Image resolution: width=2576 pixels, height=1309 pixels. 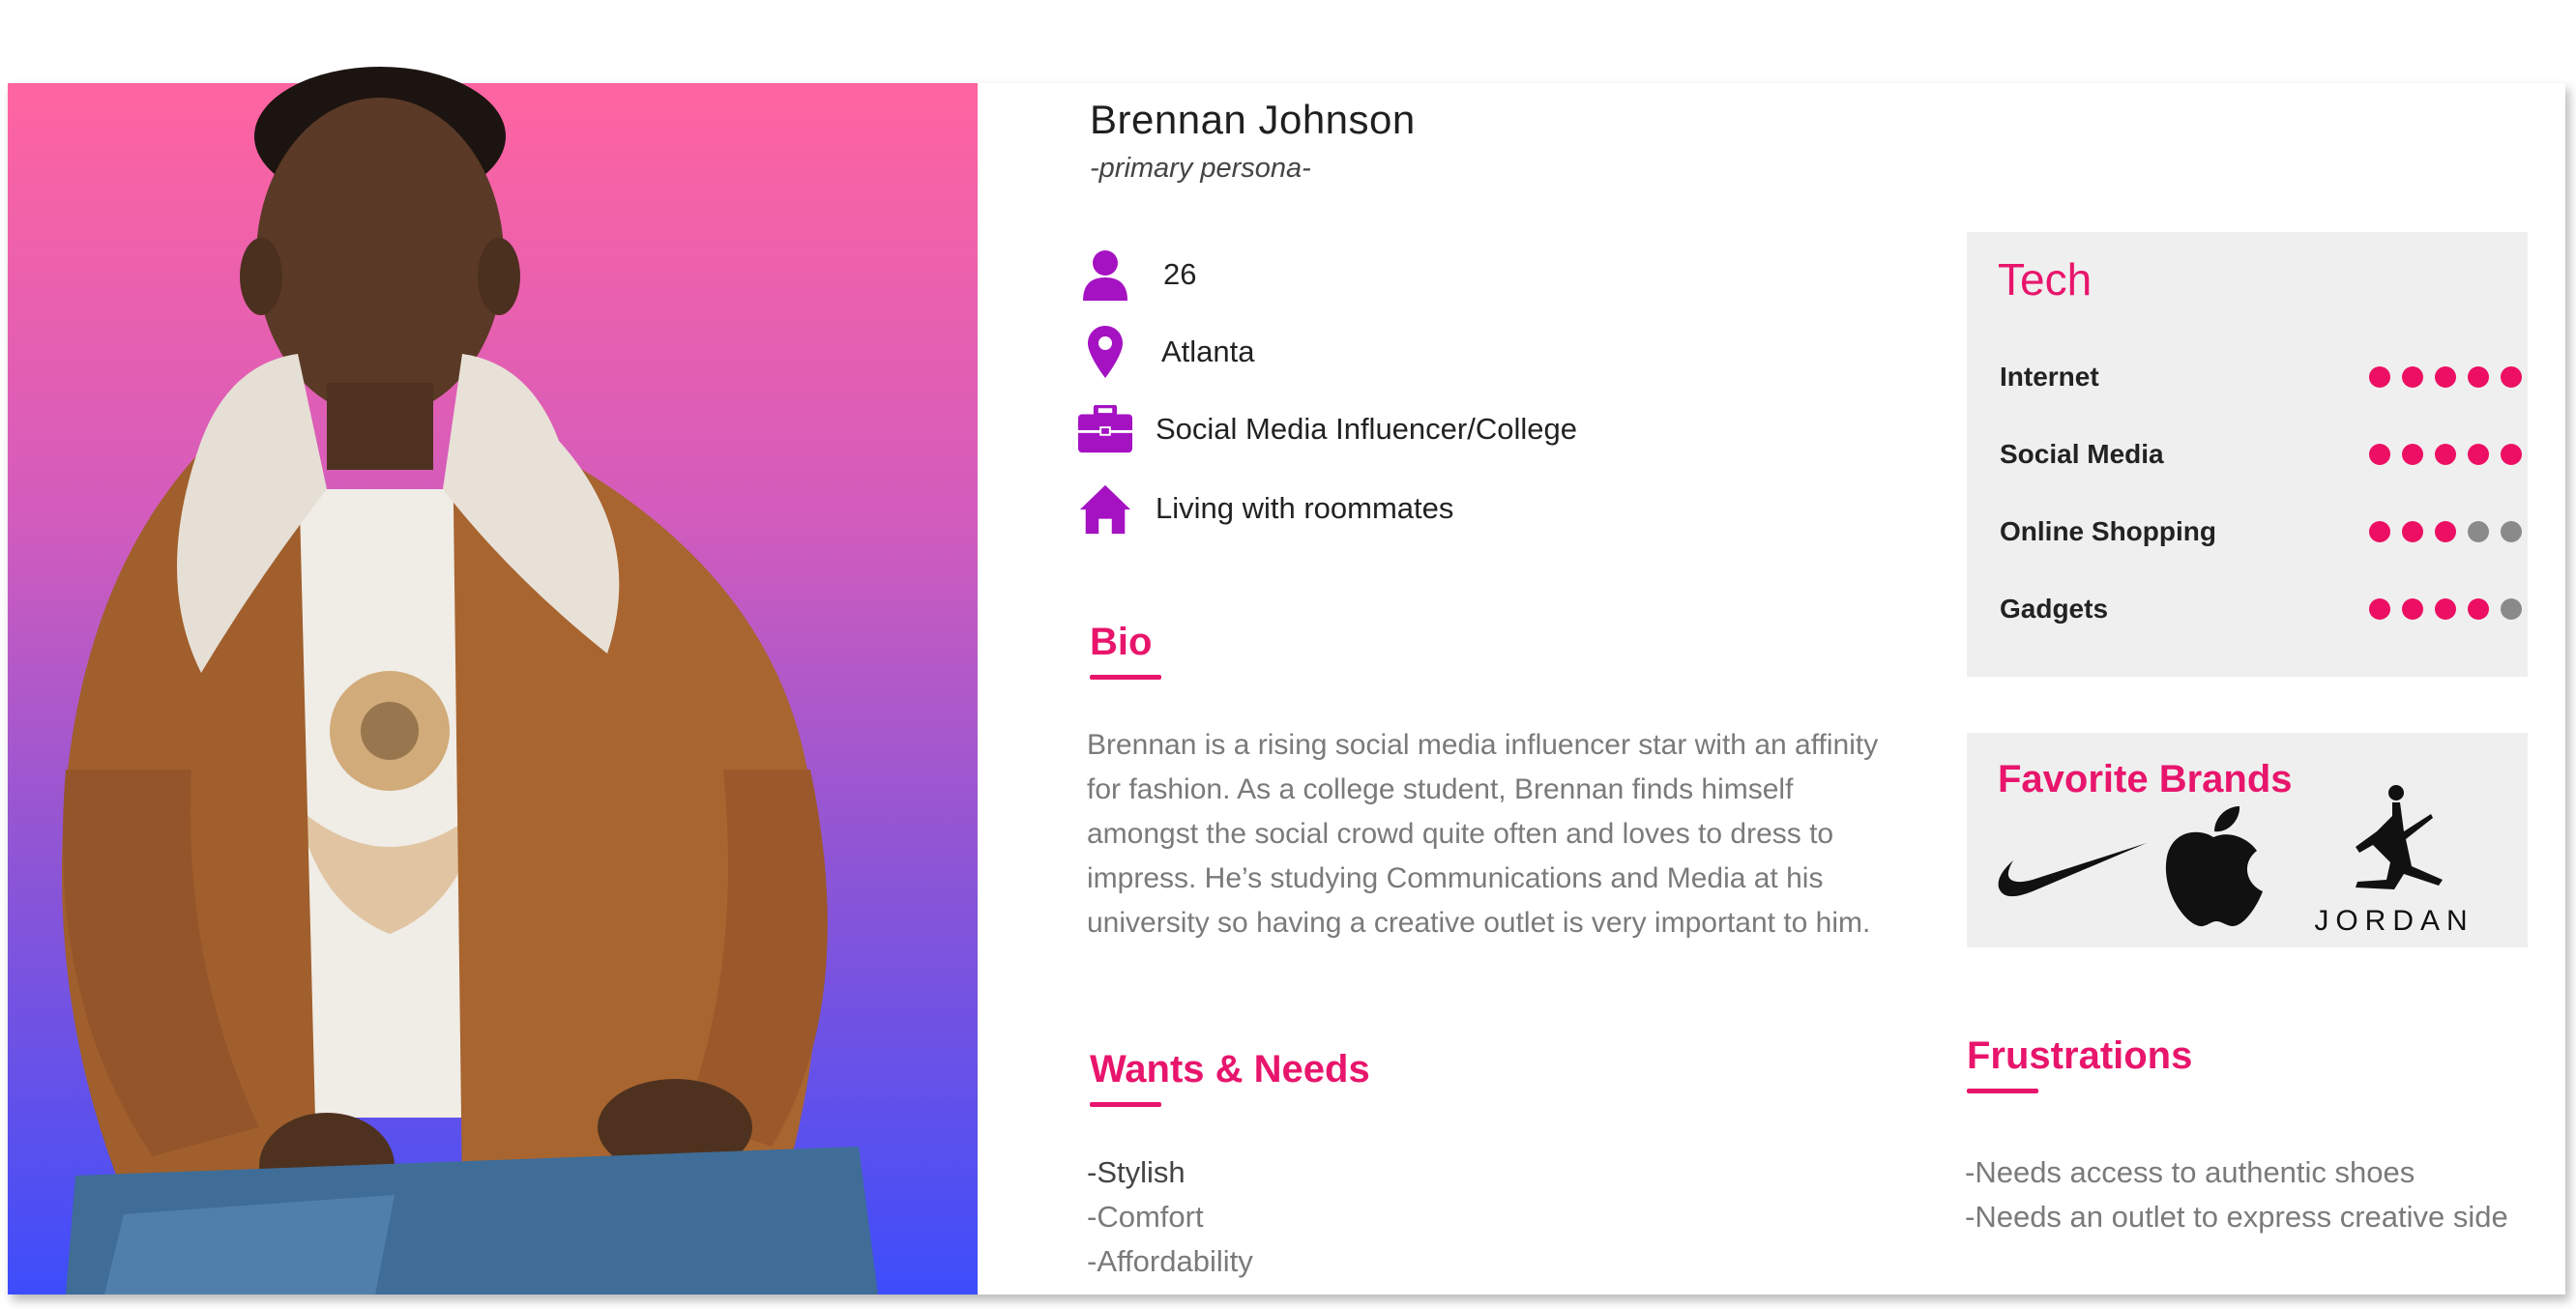 I want to click on persona-name: Brennan Johnson, so click(x=1253, y=119).